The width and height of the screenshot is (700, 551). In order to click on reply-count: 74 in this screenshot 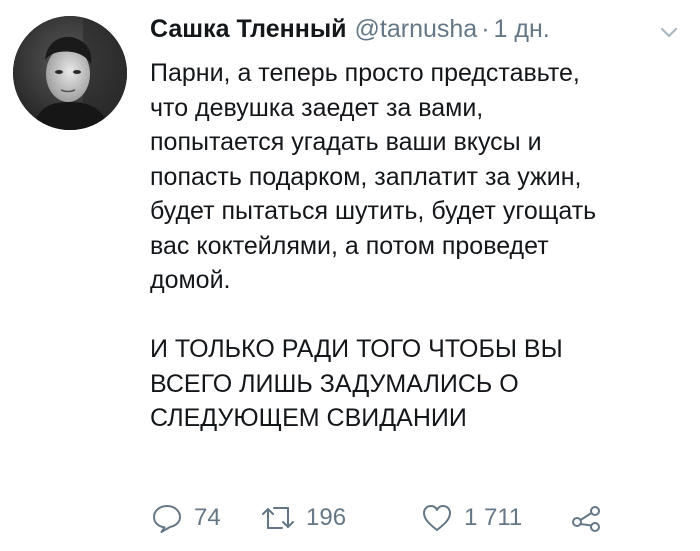, I will do `click(207, 517)`.